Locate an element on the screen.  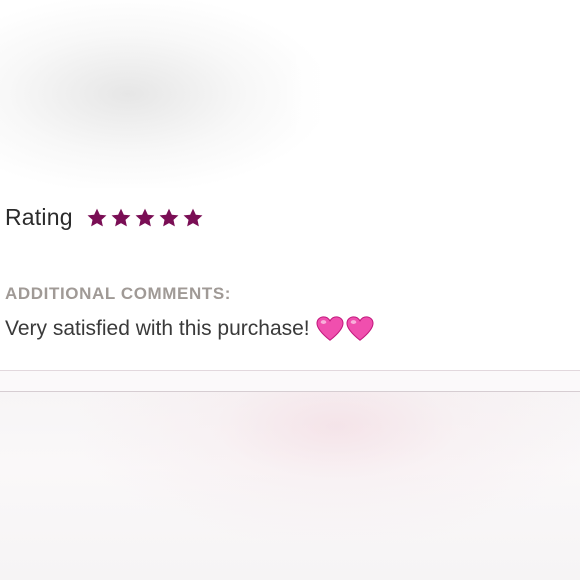
rating-row: Rating is located at coordinates (104, 217).